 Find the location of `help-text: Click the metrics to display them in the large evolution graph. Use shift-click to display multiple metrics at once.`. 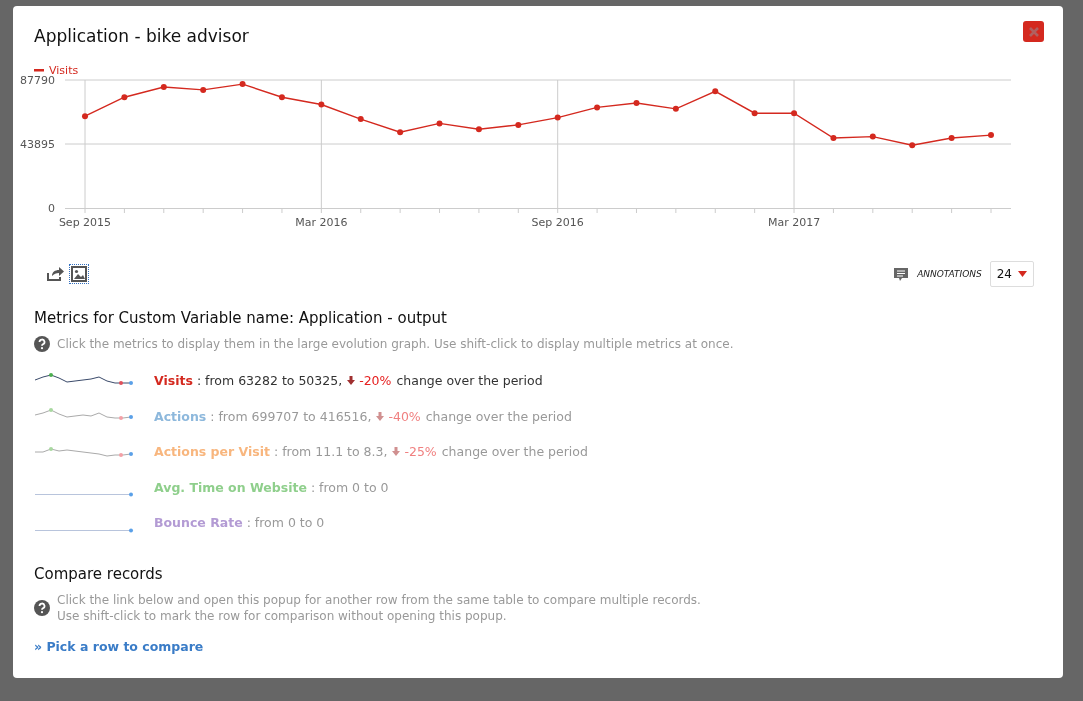

help-text: Click the metrics to display them in the large evolution graph. Use shift-click to display multiple metrics at once. is located at coordinates (395, 344).